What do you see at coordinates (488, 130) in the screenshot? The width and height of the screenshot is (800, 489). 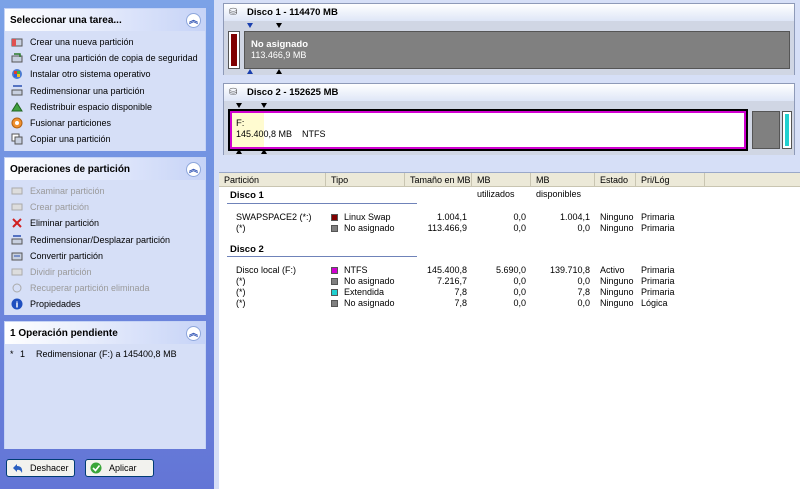 I see `disk2-ntfs-partition: F: 145.400,8 MB NTFS` at bounding box center [488, 130].